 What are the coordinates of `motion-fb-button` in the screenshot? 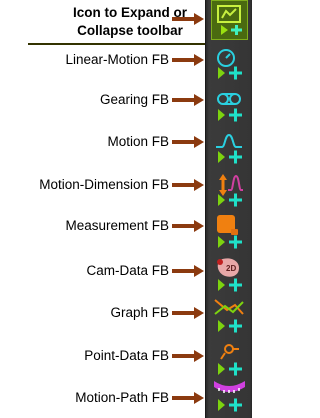 It's located at (230, 148).